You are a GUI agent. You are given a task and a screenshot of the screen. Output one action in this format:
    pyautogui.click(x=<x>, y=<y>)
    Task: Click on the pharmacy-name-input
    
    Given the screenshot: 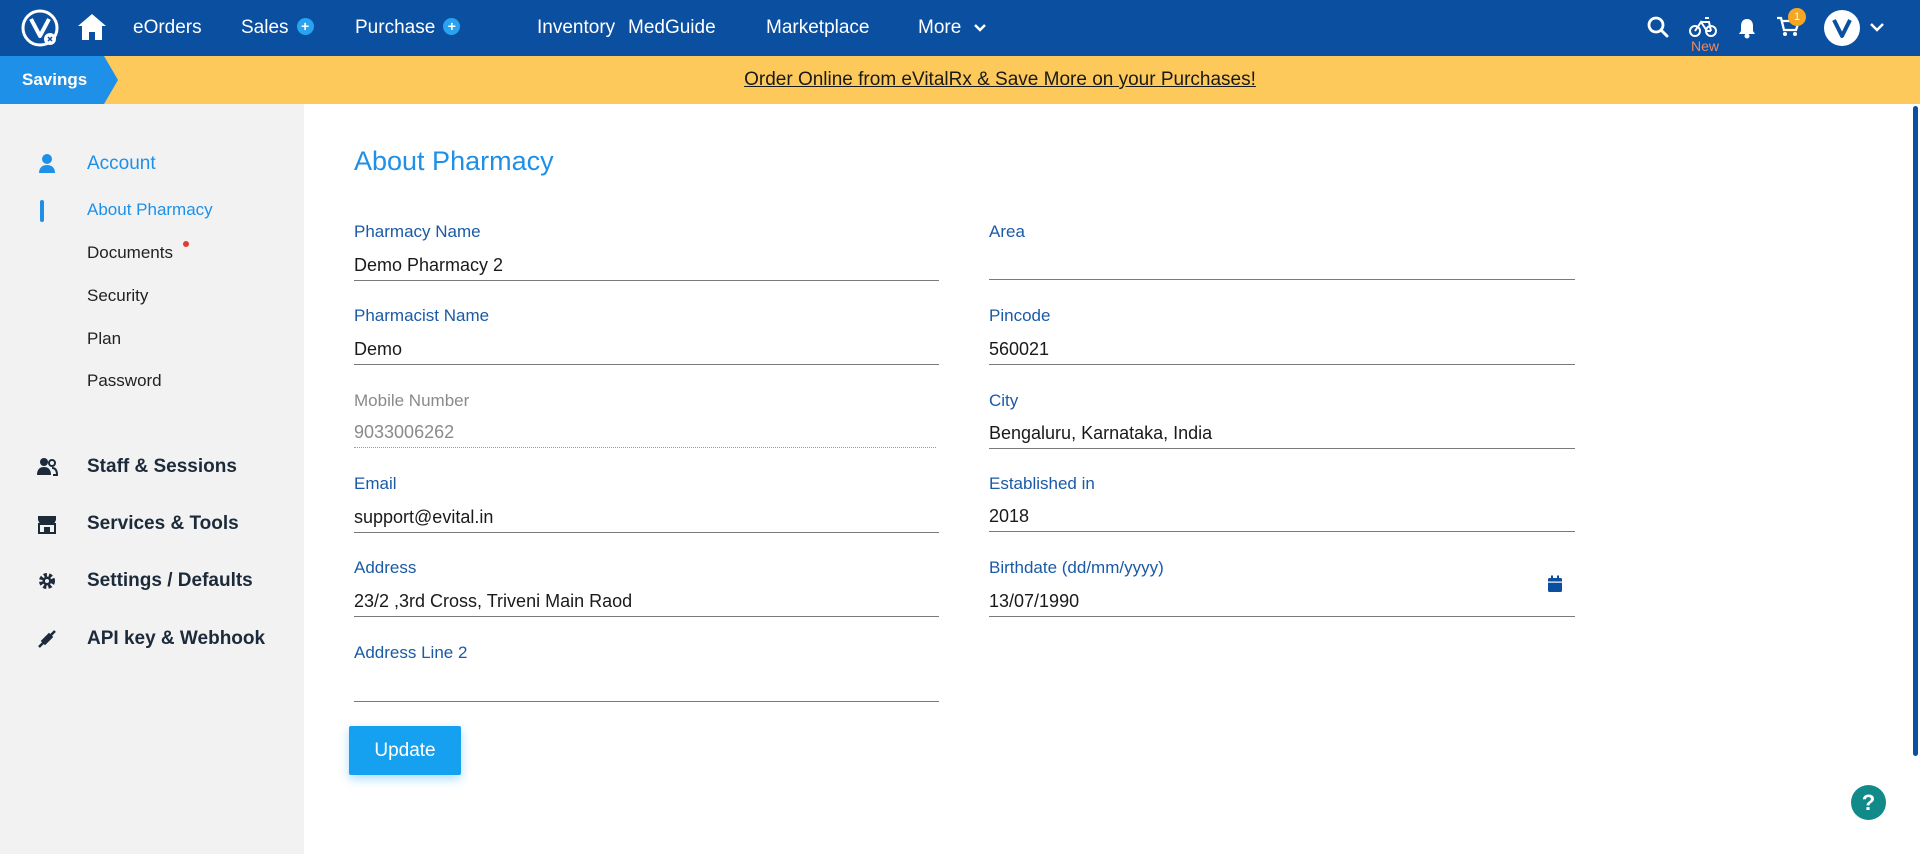 What is the action you would take?
    pyautogui.click(x=646, y=266)
    